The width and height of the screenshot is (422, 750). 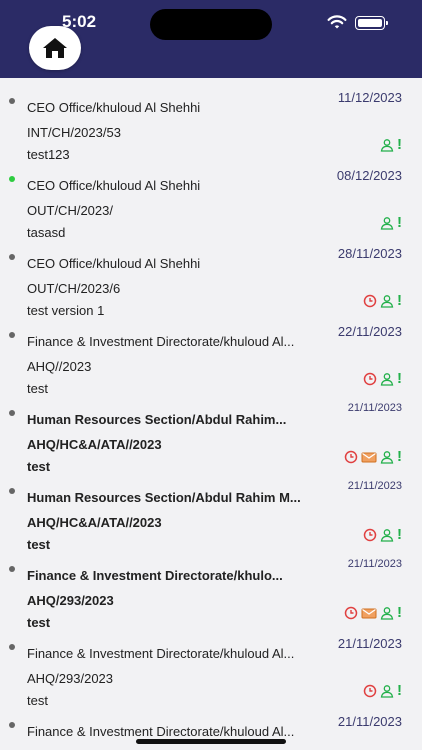 What do you see at coordinates (337, 22) in the screenshot?
I see `wifi-icon` at bounding box center [337, 22].